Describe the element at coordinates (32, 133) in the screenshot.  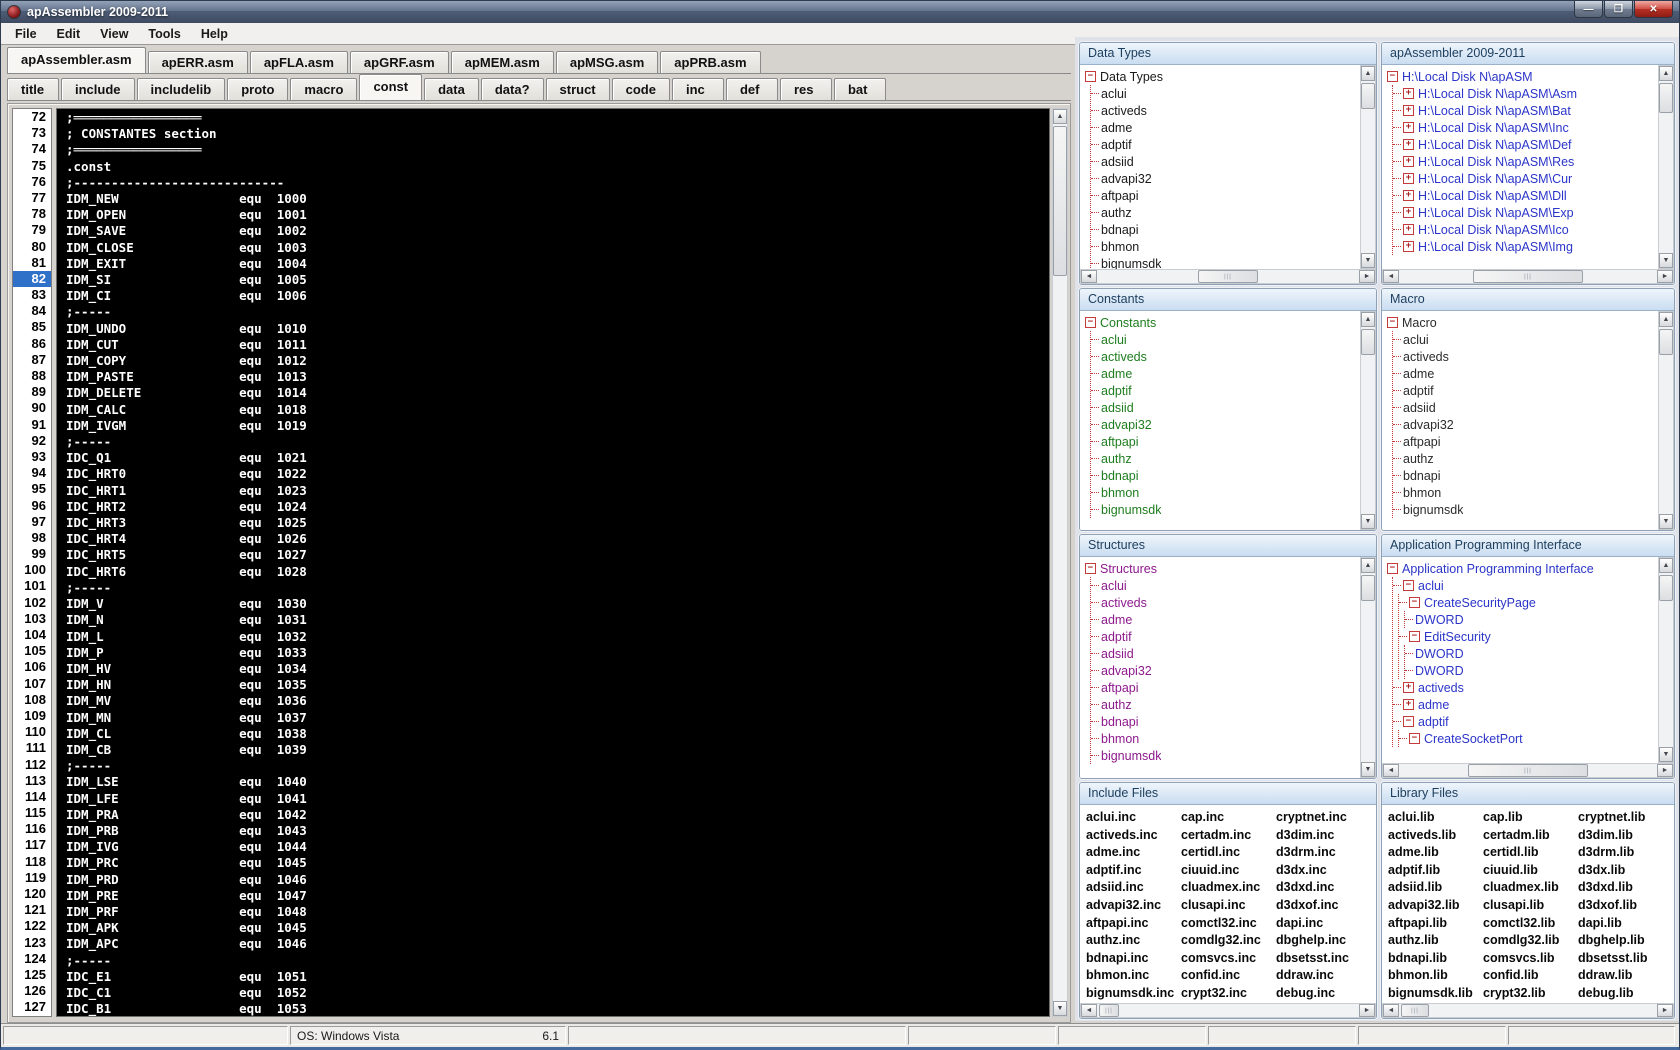
I see `gutter-line: 73` at that location.